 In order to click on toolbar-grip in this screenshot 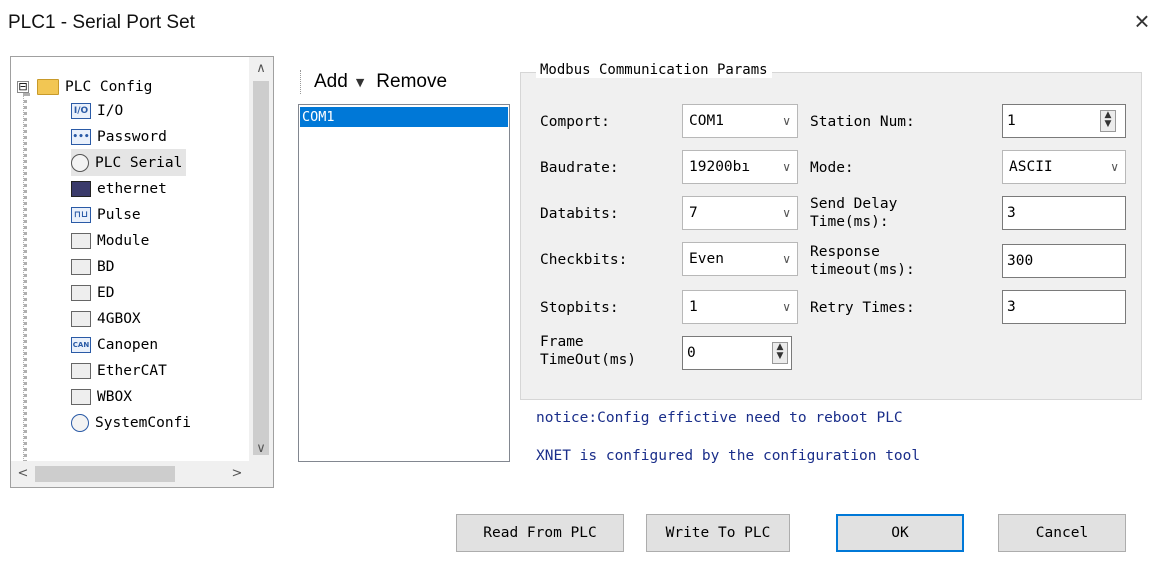, I will do `click(302, 82)`.